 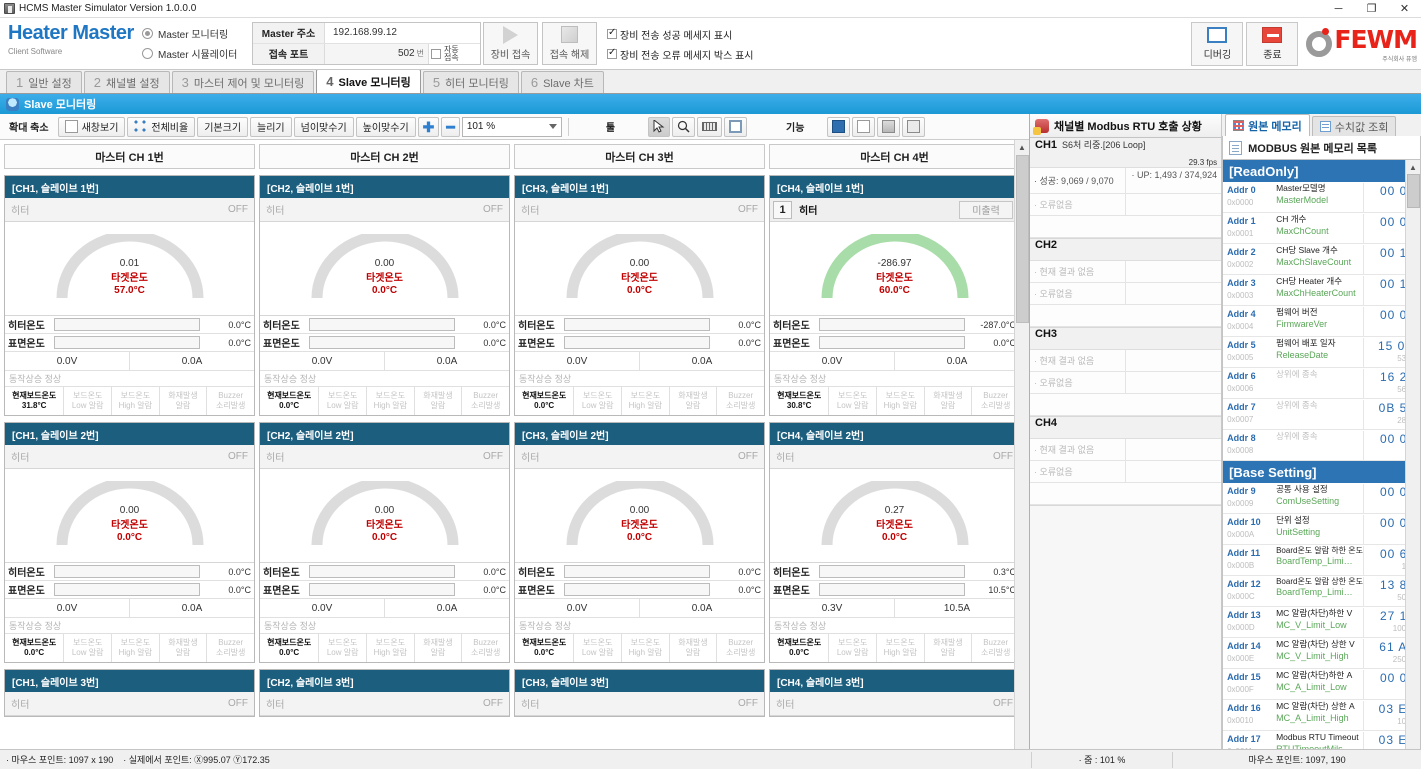 I want to click on memory-row: Addr 70x0007 상위에 종속 0B 502896, so click(x=1321, y=414).